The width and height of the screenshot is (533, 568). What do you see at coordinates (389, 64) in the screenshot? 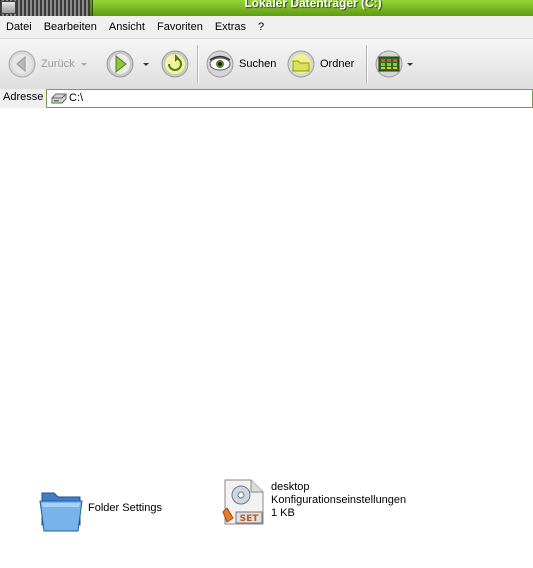
I see `views-icon` at bounding box center [389, 64].